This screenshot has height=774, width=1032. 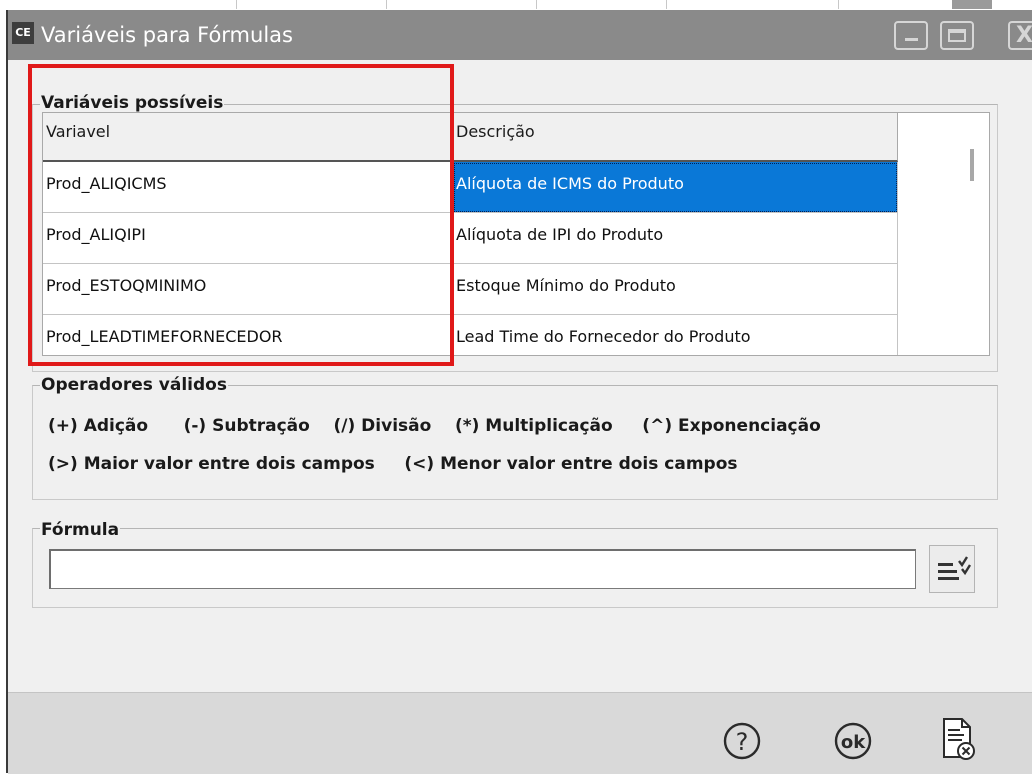 I want to click on formula-input, so click(x=482, y=569).